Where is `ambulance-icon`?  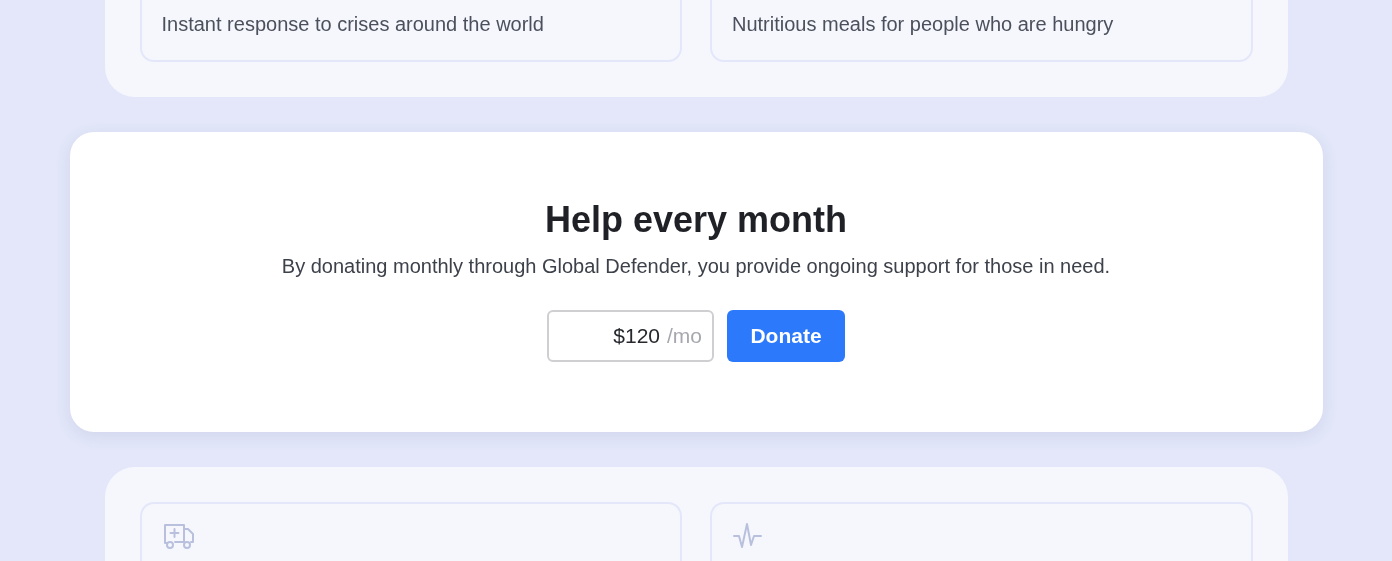
ambulance-icon is located at coordinates (178, 537).